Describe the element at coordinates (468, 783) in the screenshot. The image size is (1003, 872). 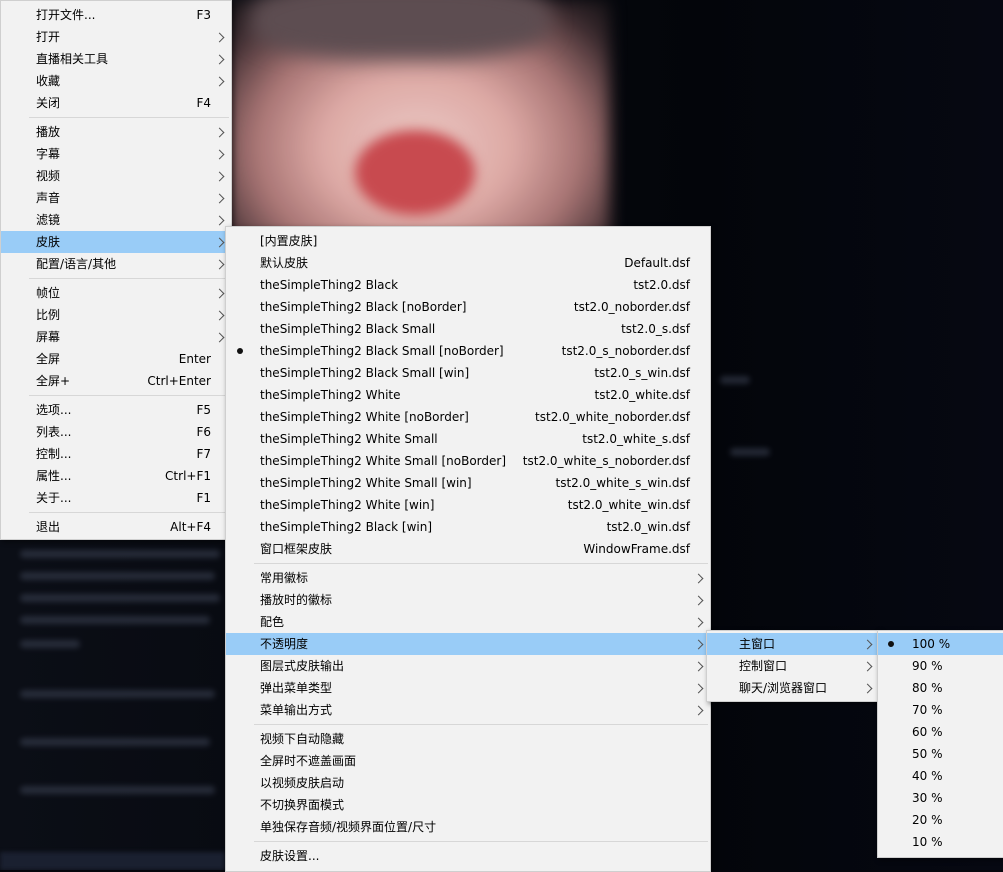
I see `skin-option-item: 以视频皮肤启动` at that location.